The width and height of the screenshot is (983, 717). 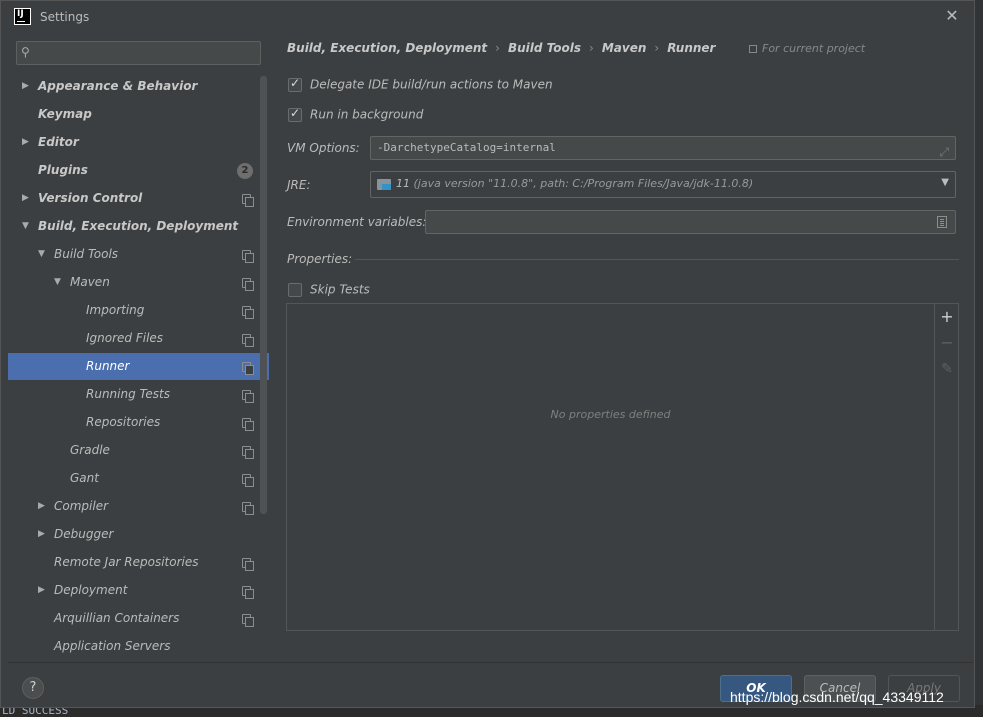 I want to click on tree-item-label: Remote Jar Repositories, so click(x=126, y=562).